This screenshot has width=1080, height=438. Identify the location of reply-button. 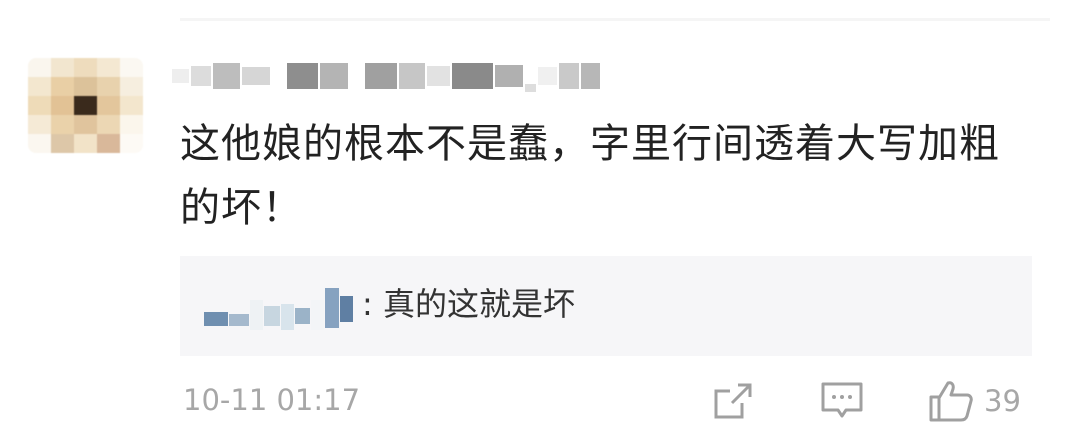
(842, 401).